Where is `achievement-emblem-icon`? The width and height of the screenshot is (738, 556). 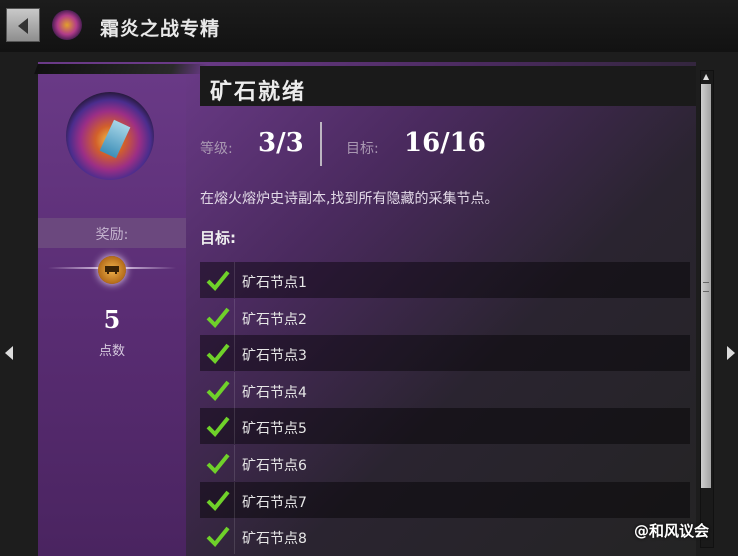
achievement-emblem-icon is located at coordinates (110, 136).